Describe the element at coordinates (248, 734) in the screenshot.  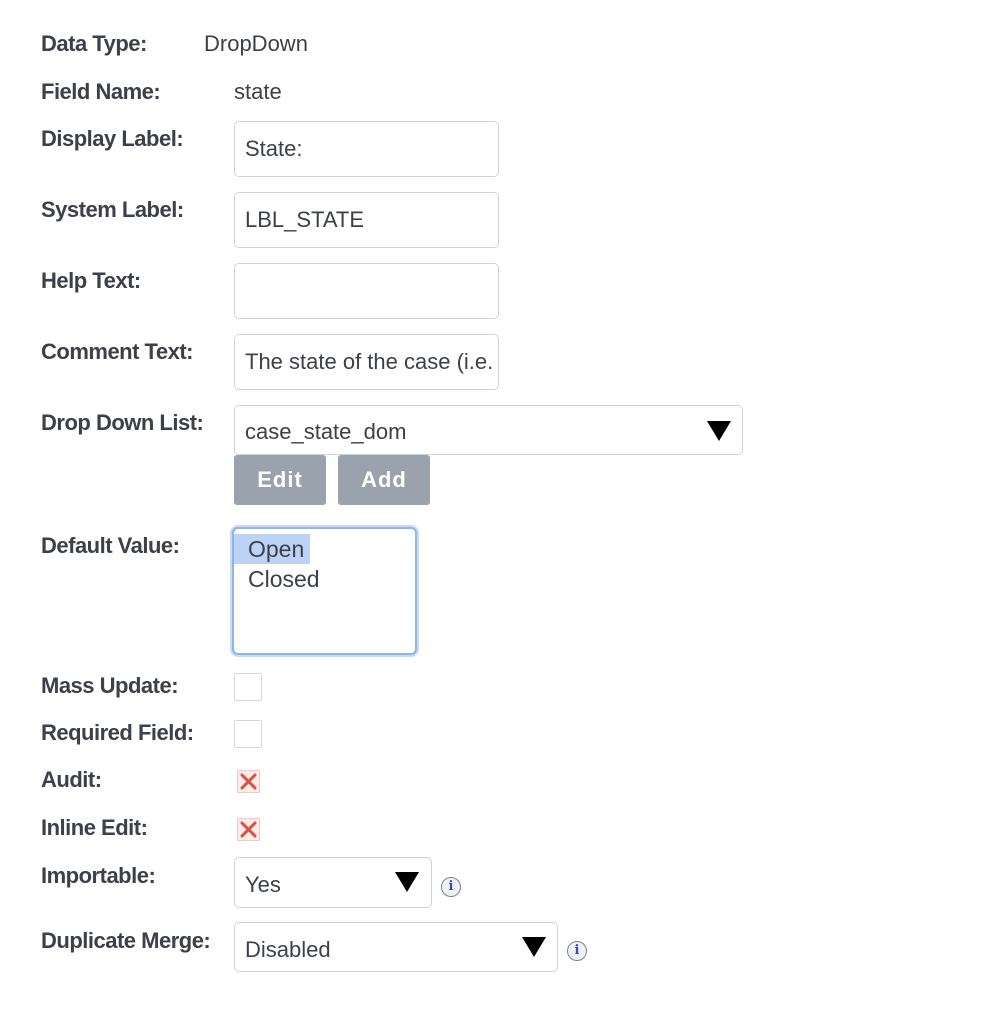
I see `required-field-checkbox` at that location.